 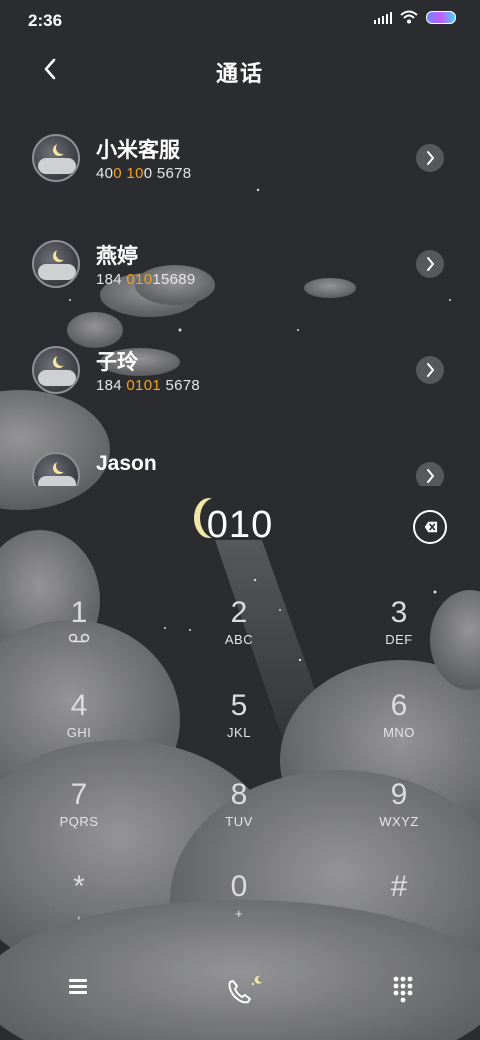 I want to click on phone-icon, so click(x=239, y=992).